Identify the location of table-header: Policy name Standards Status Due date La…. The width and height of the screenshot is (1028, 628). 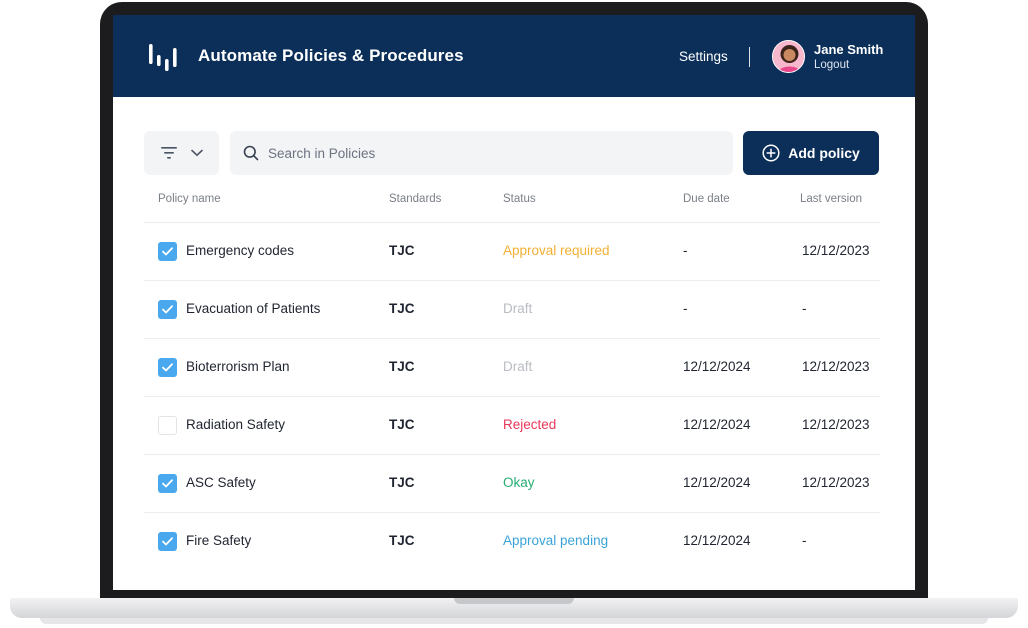
(512, 204).